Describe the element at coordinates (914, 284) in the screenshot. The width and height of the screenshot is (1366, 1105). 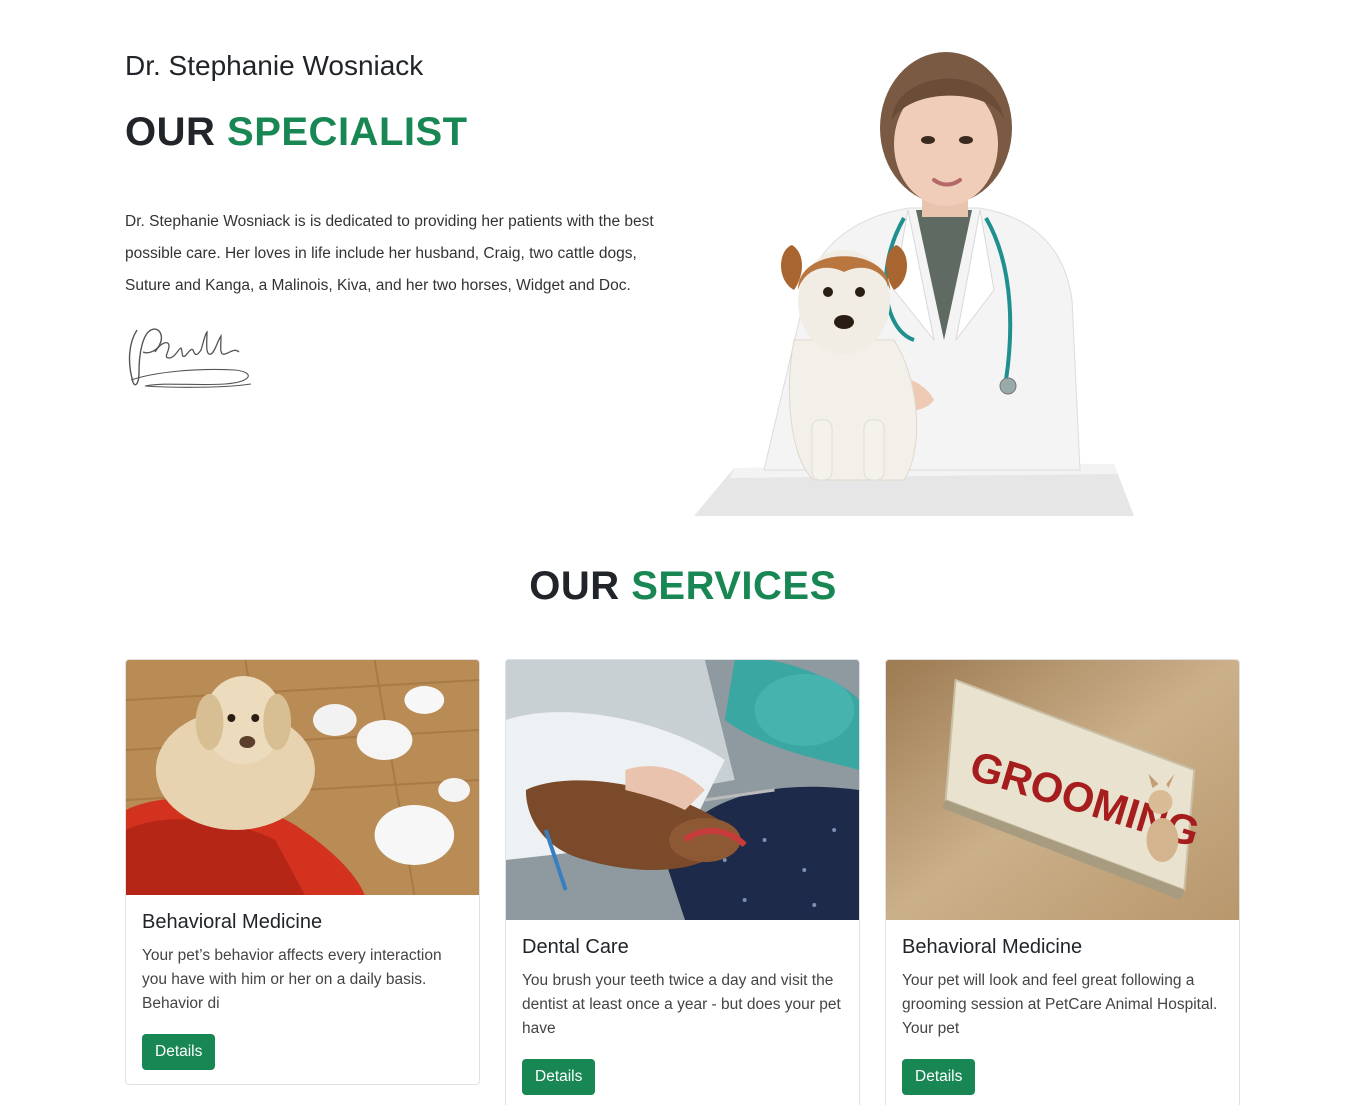
I see `veterinarian-with-dog-image` at that location.